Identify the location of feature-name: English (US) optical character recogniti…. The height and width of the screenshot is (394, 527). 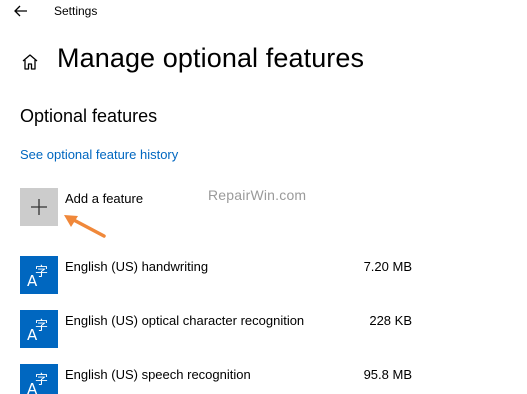
(185, 320).